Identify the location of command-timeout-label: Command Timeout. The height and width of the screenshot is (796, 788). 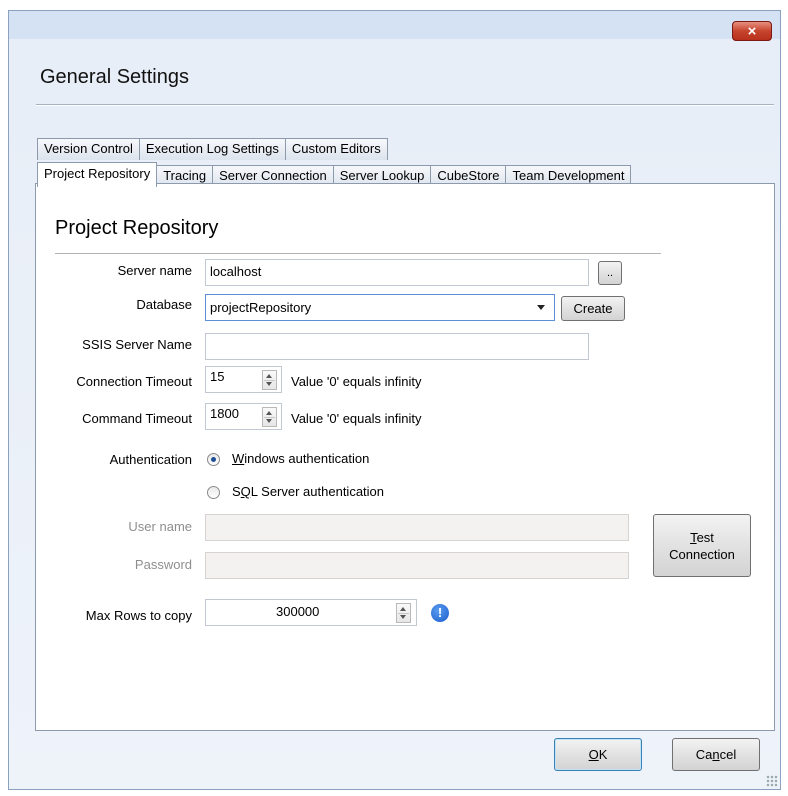
(137, 418).